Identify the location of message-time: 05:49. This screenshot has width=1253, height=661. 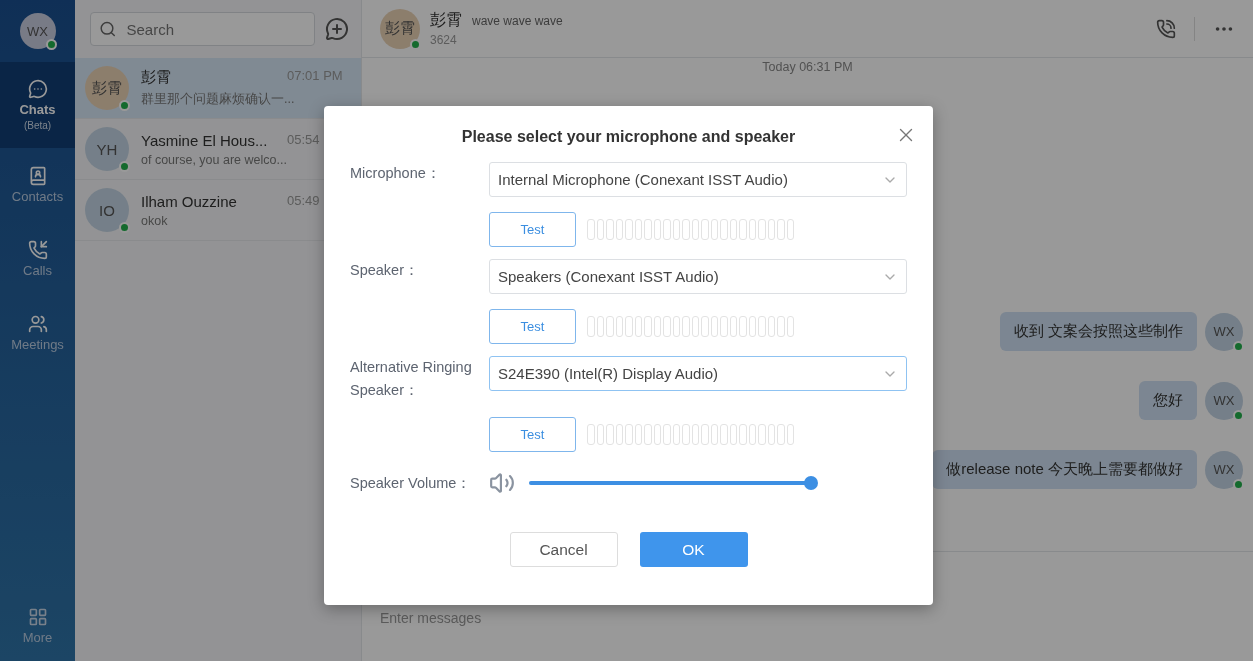
(304, 201).